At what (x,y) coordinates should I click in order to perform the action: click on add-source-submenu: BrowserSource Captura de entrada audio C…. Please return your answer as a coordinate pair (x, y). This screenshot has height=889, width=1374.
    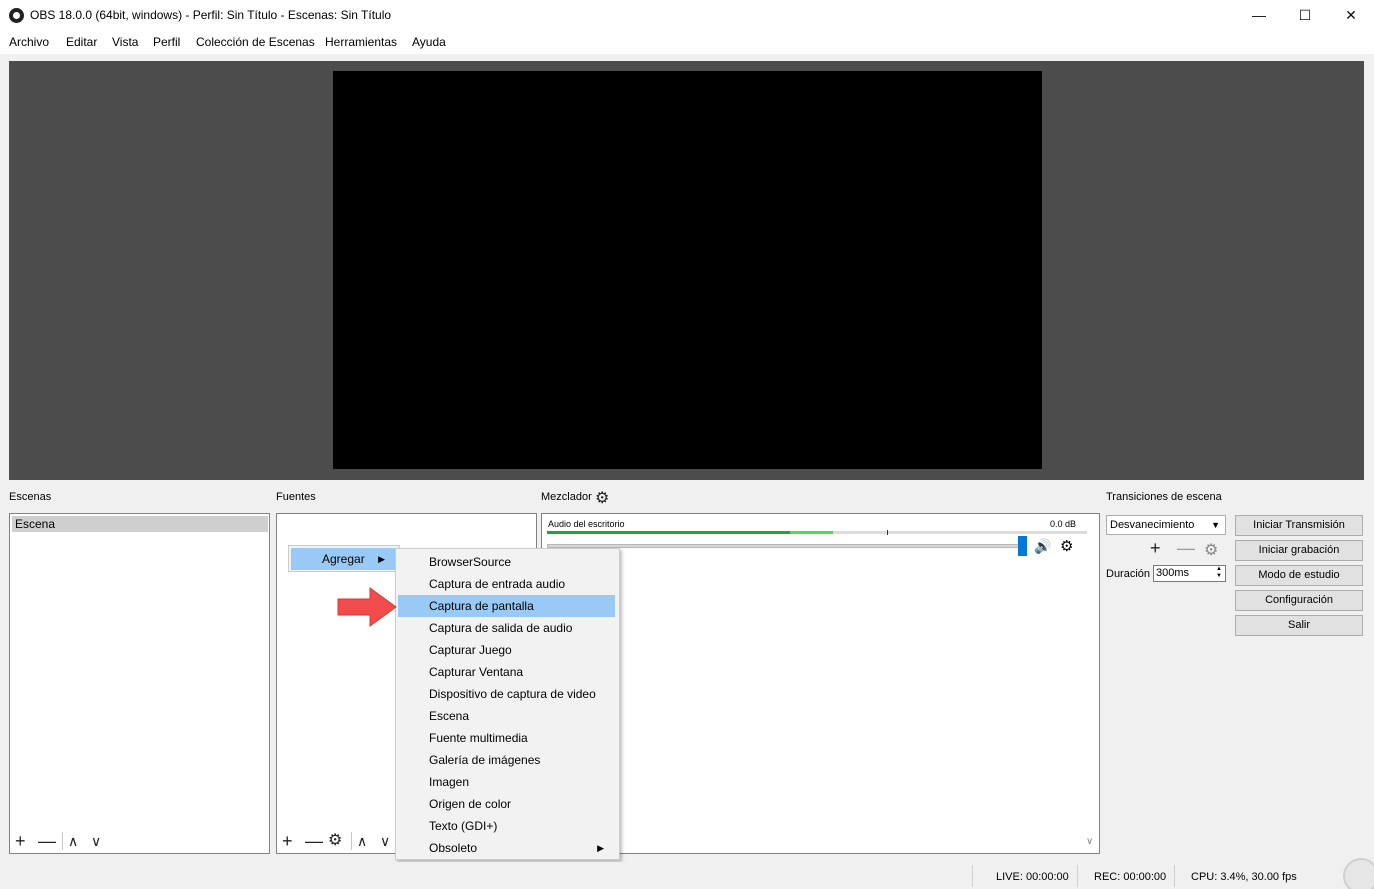
    Looking at the image, I should click on (507, 704).